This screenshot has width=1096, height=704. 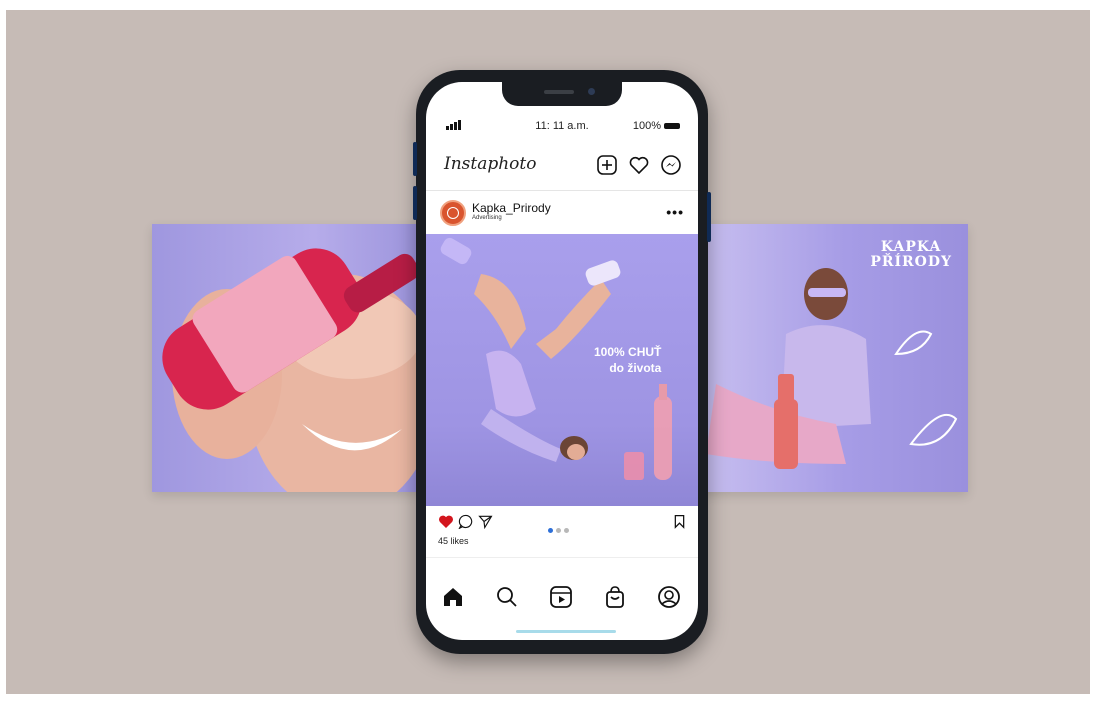 I want to click on profile-icon, so click(x=669, y=597).